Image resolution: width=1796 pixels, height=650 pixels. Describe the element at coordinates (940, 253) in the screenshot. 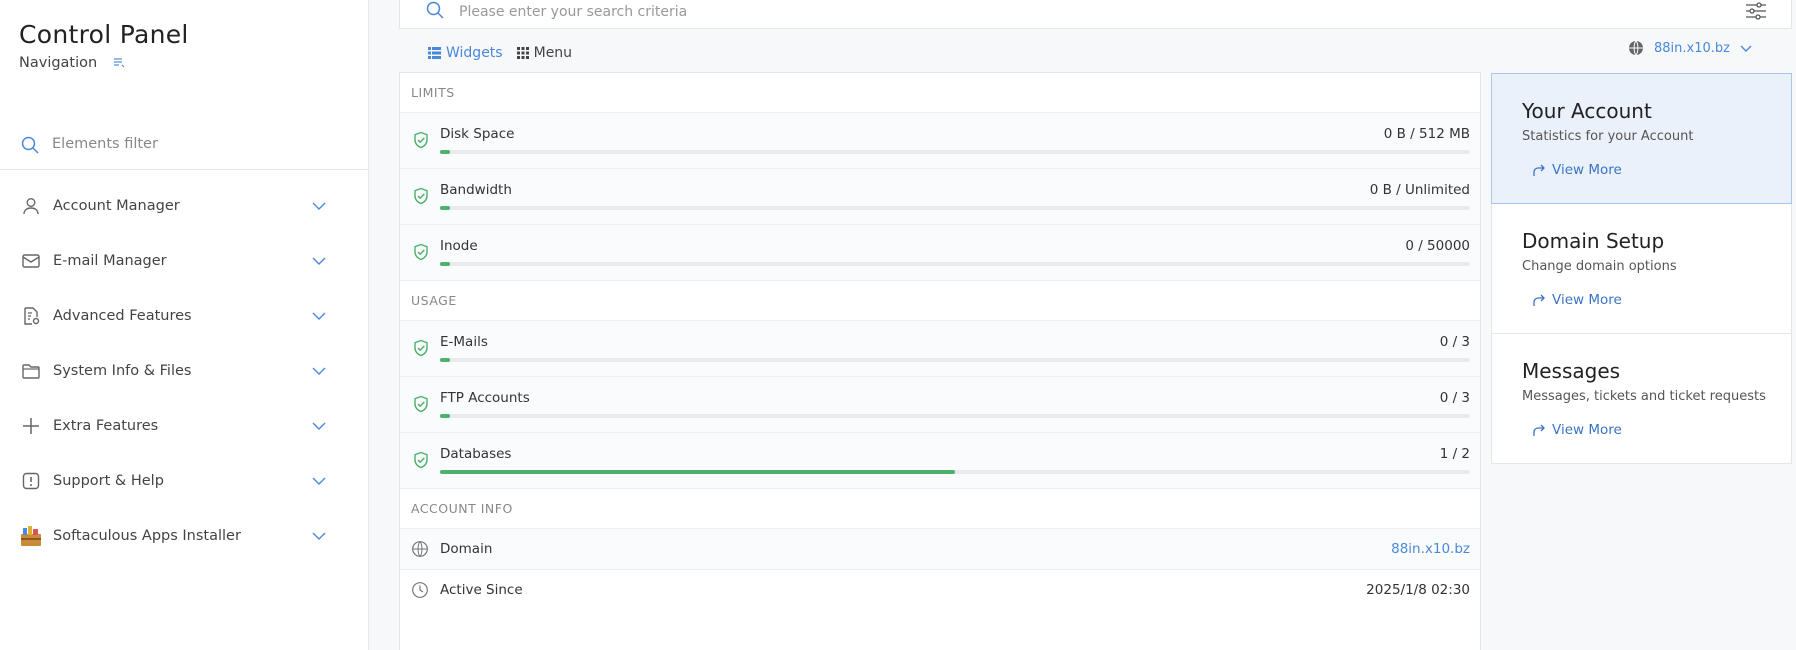

I see `stat-row-inode: Inode 0 / 50000` at that location.